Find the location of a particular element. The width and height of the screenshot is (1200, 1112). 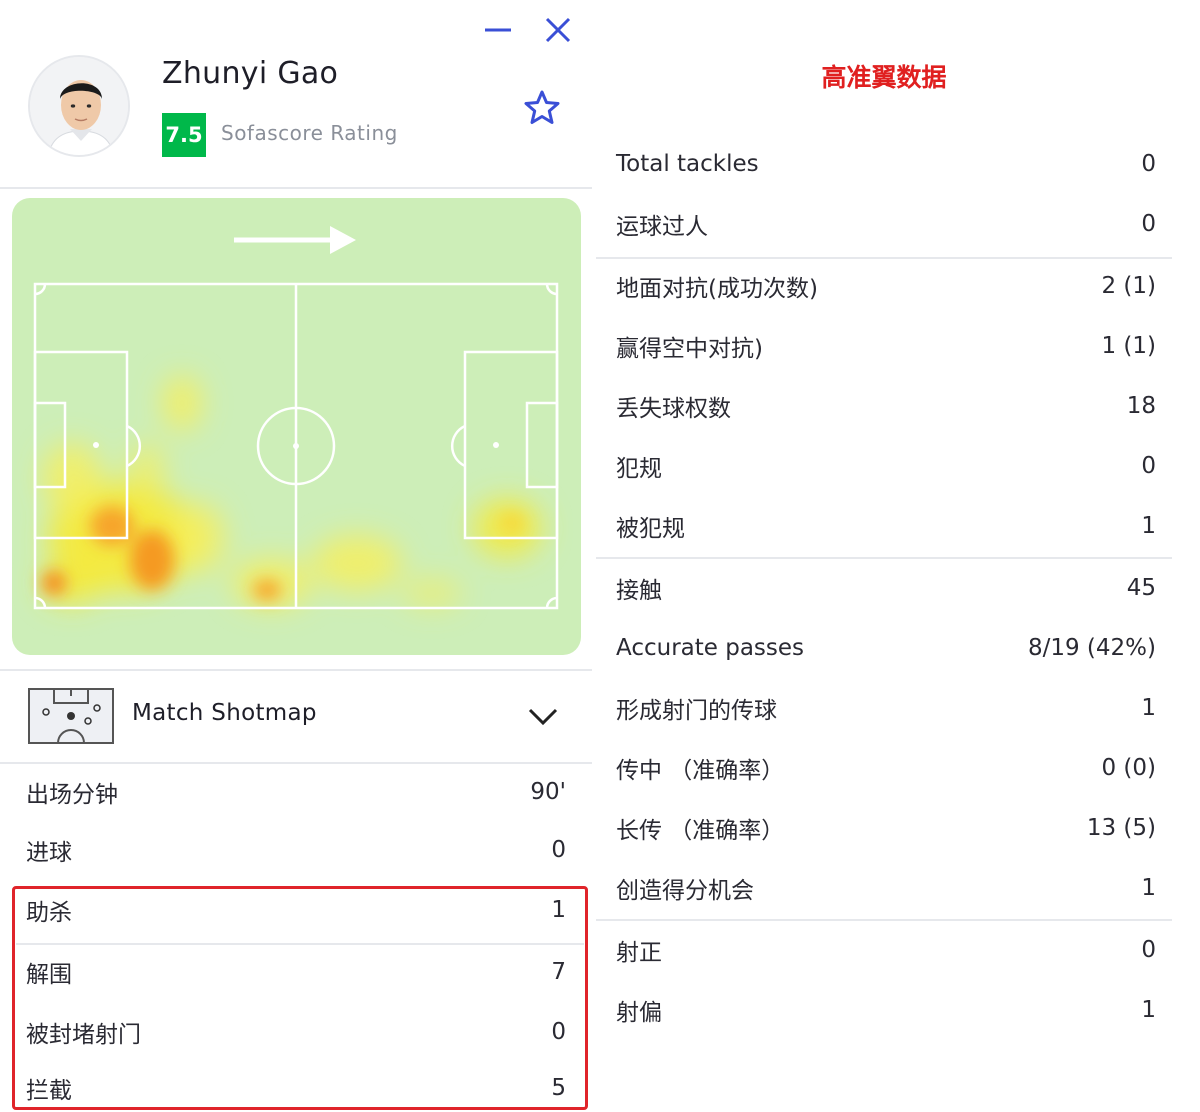

stat-row: 被犯规 1 is located at coordinates (886, 526).